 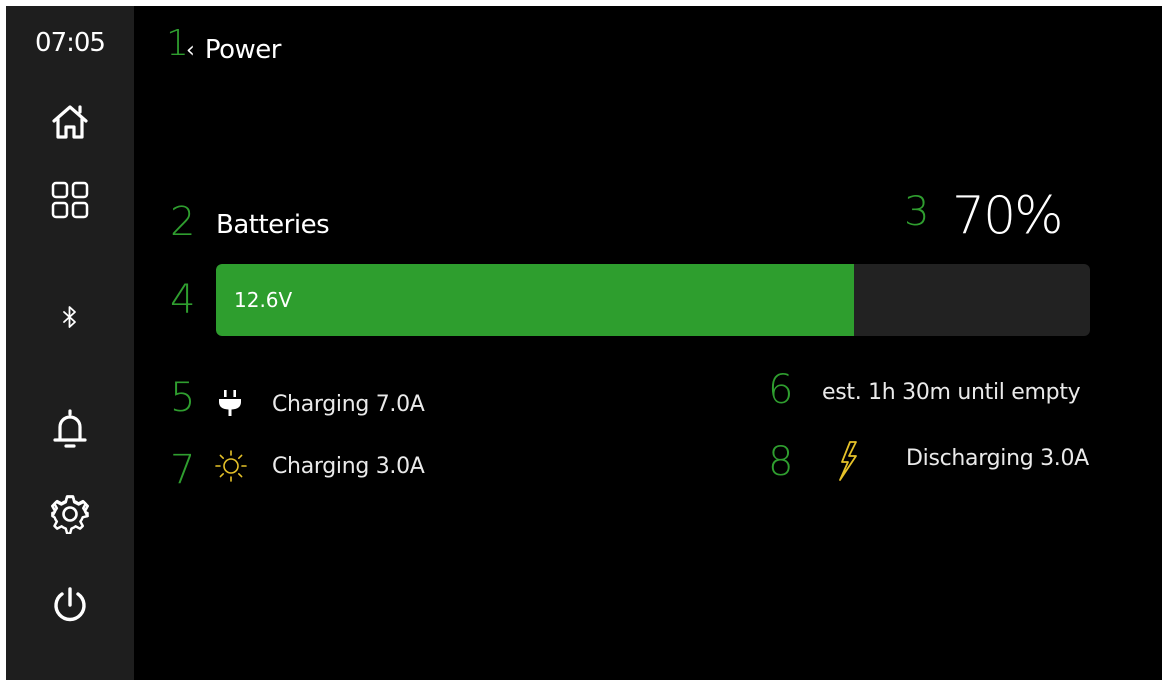 What do you see at coordinates (848, 461) in the screenshot?
I see `lightning-icon` at bounding box center [848, 461].